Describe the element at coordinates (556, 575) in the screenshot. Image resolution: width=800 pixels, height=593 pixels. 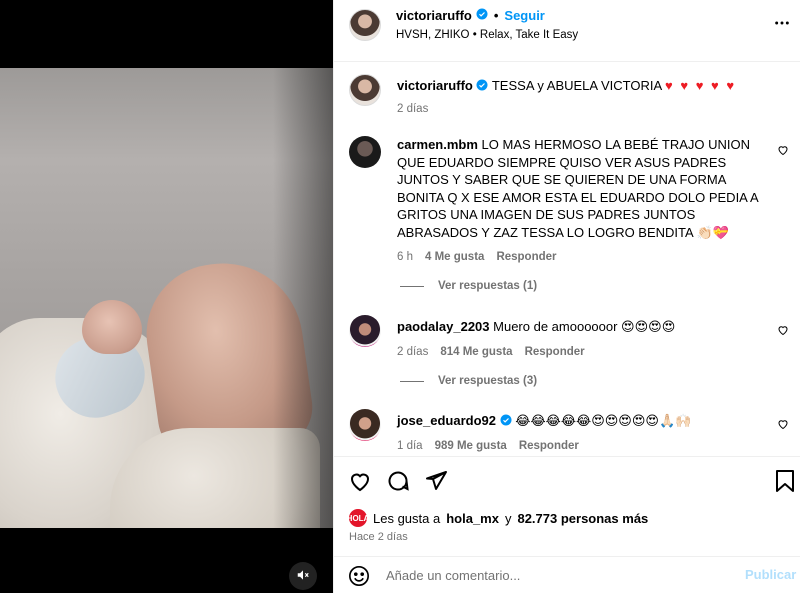
I see `comment-input` at that location.